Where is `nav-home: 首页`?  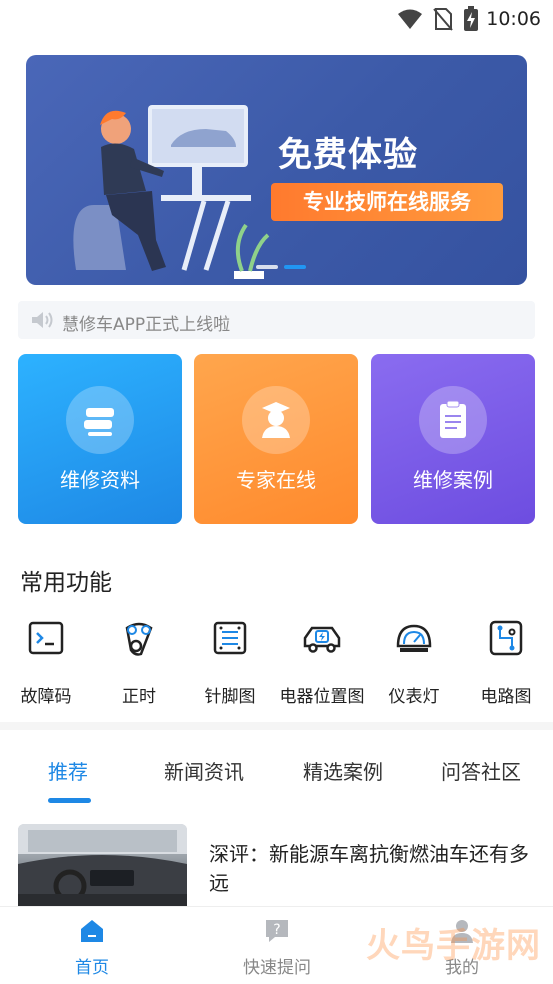
nav-home: 首页 is located at coordinates (92, 947).